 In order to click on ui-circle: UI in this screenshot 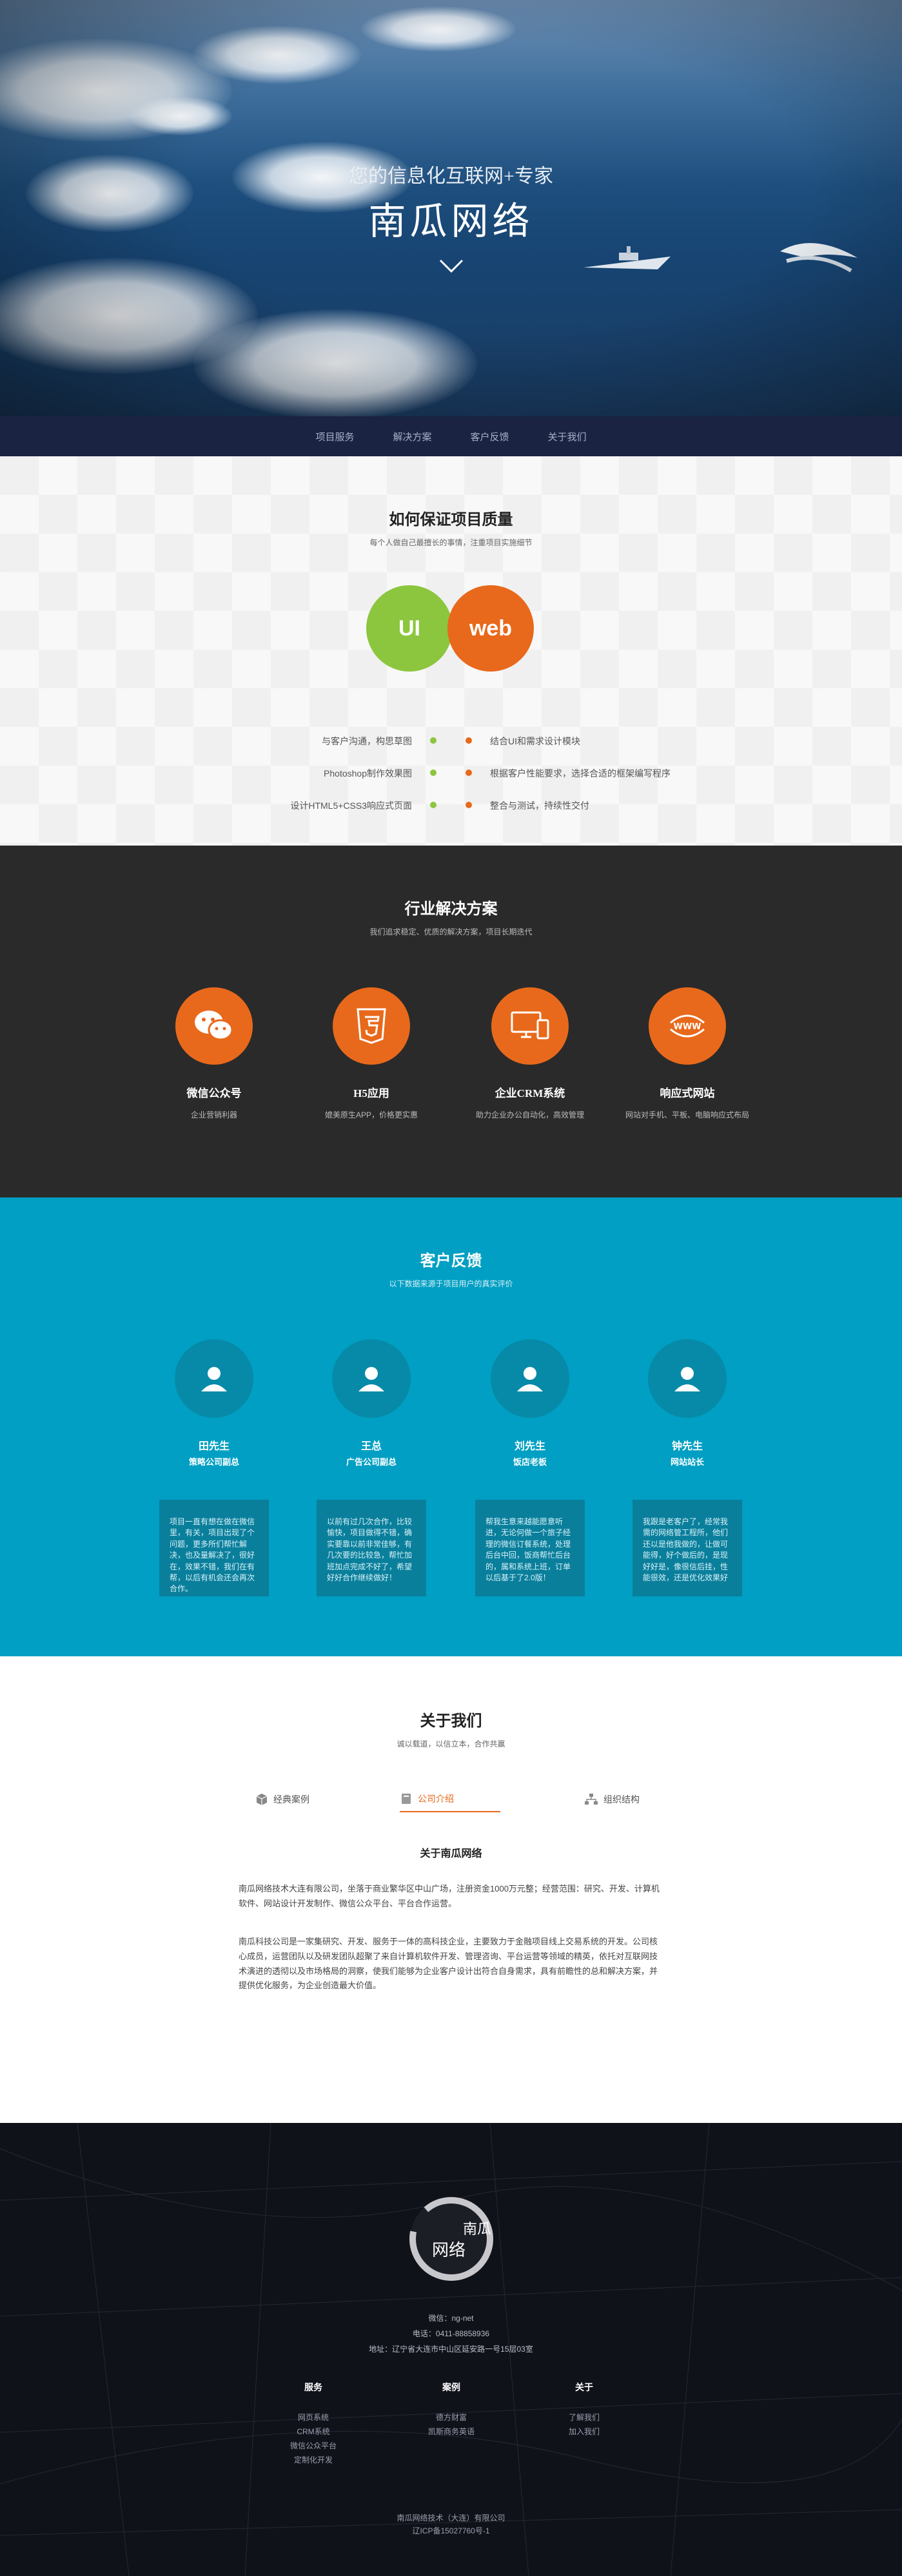, I will do `click(409, 628)`.